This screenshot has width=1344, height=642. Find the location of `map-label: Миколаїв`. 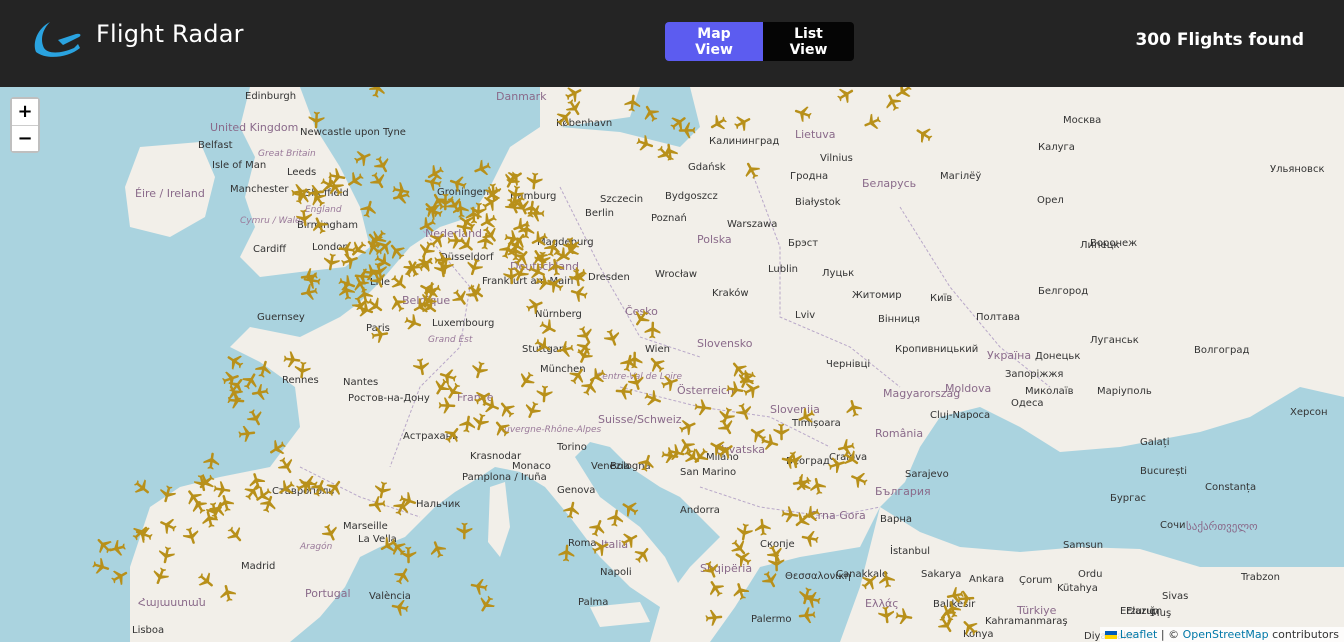

map-label: Миколаїв is located at coordinates (1049, 391).